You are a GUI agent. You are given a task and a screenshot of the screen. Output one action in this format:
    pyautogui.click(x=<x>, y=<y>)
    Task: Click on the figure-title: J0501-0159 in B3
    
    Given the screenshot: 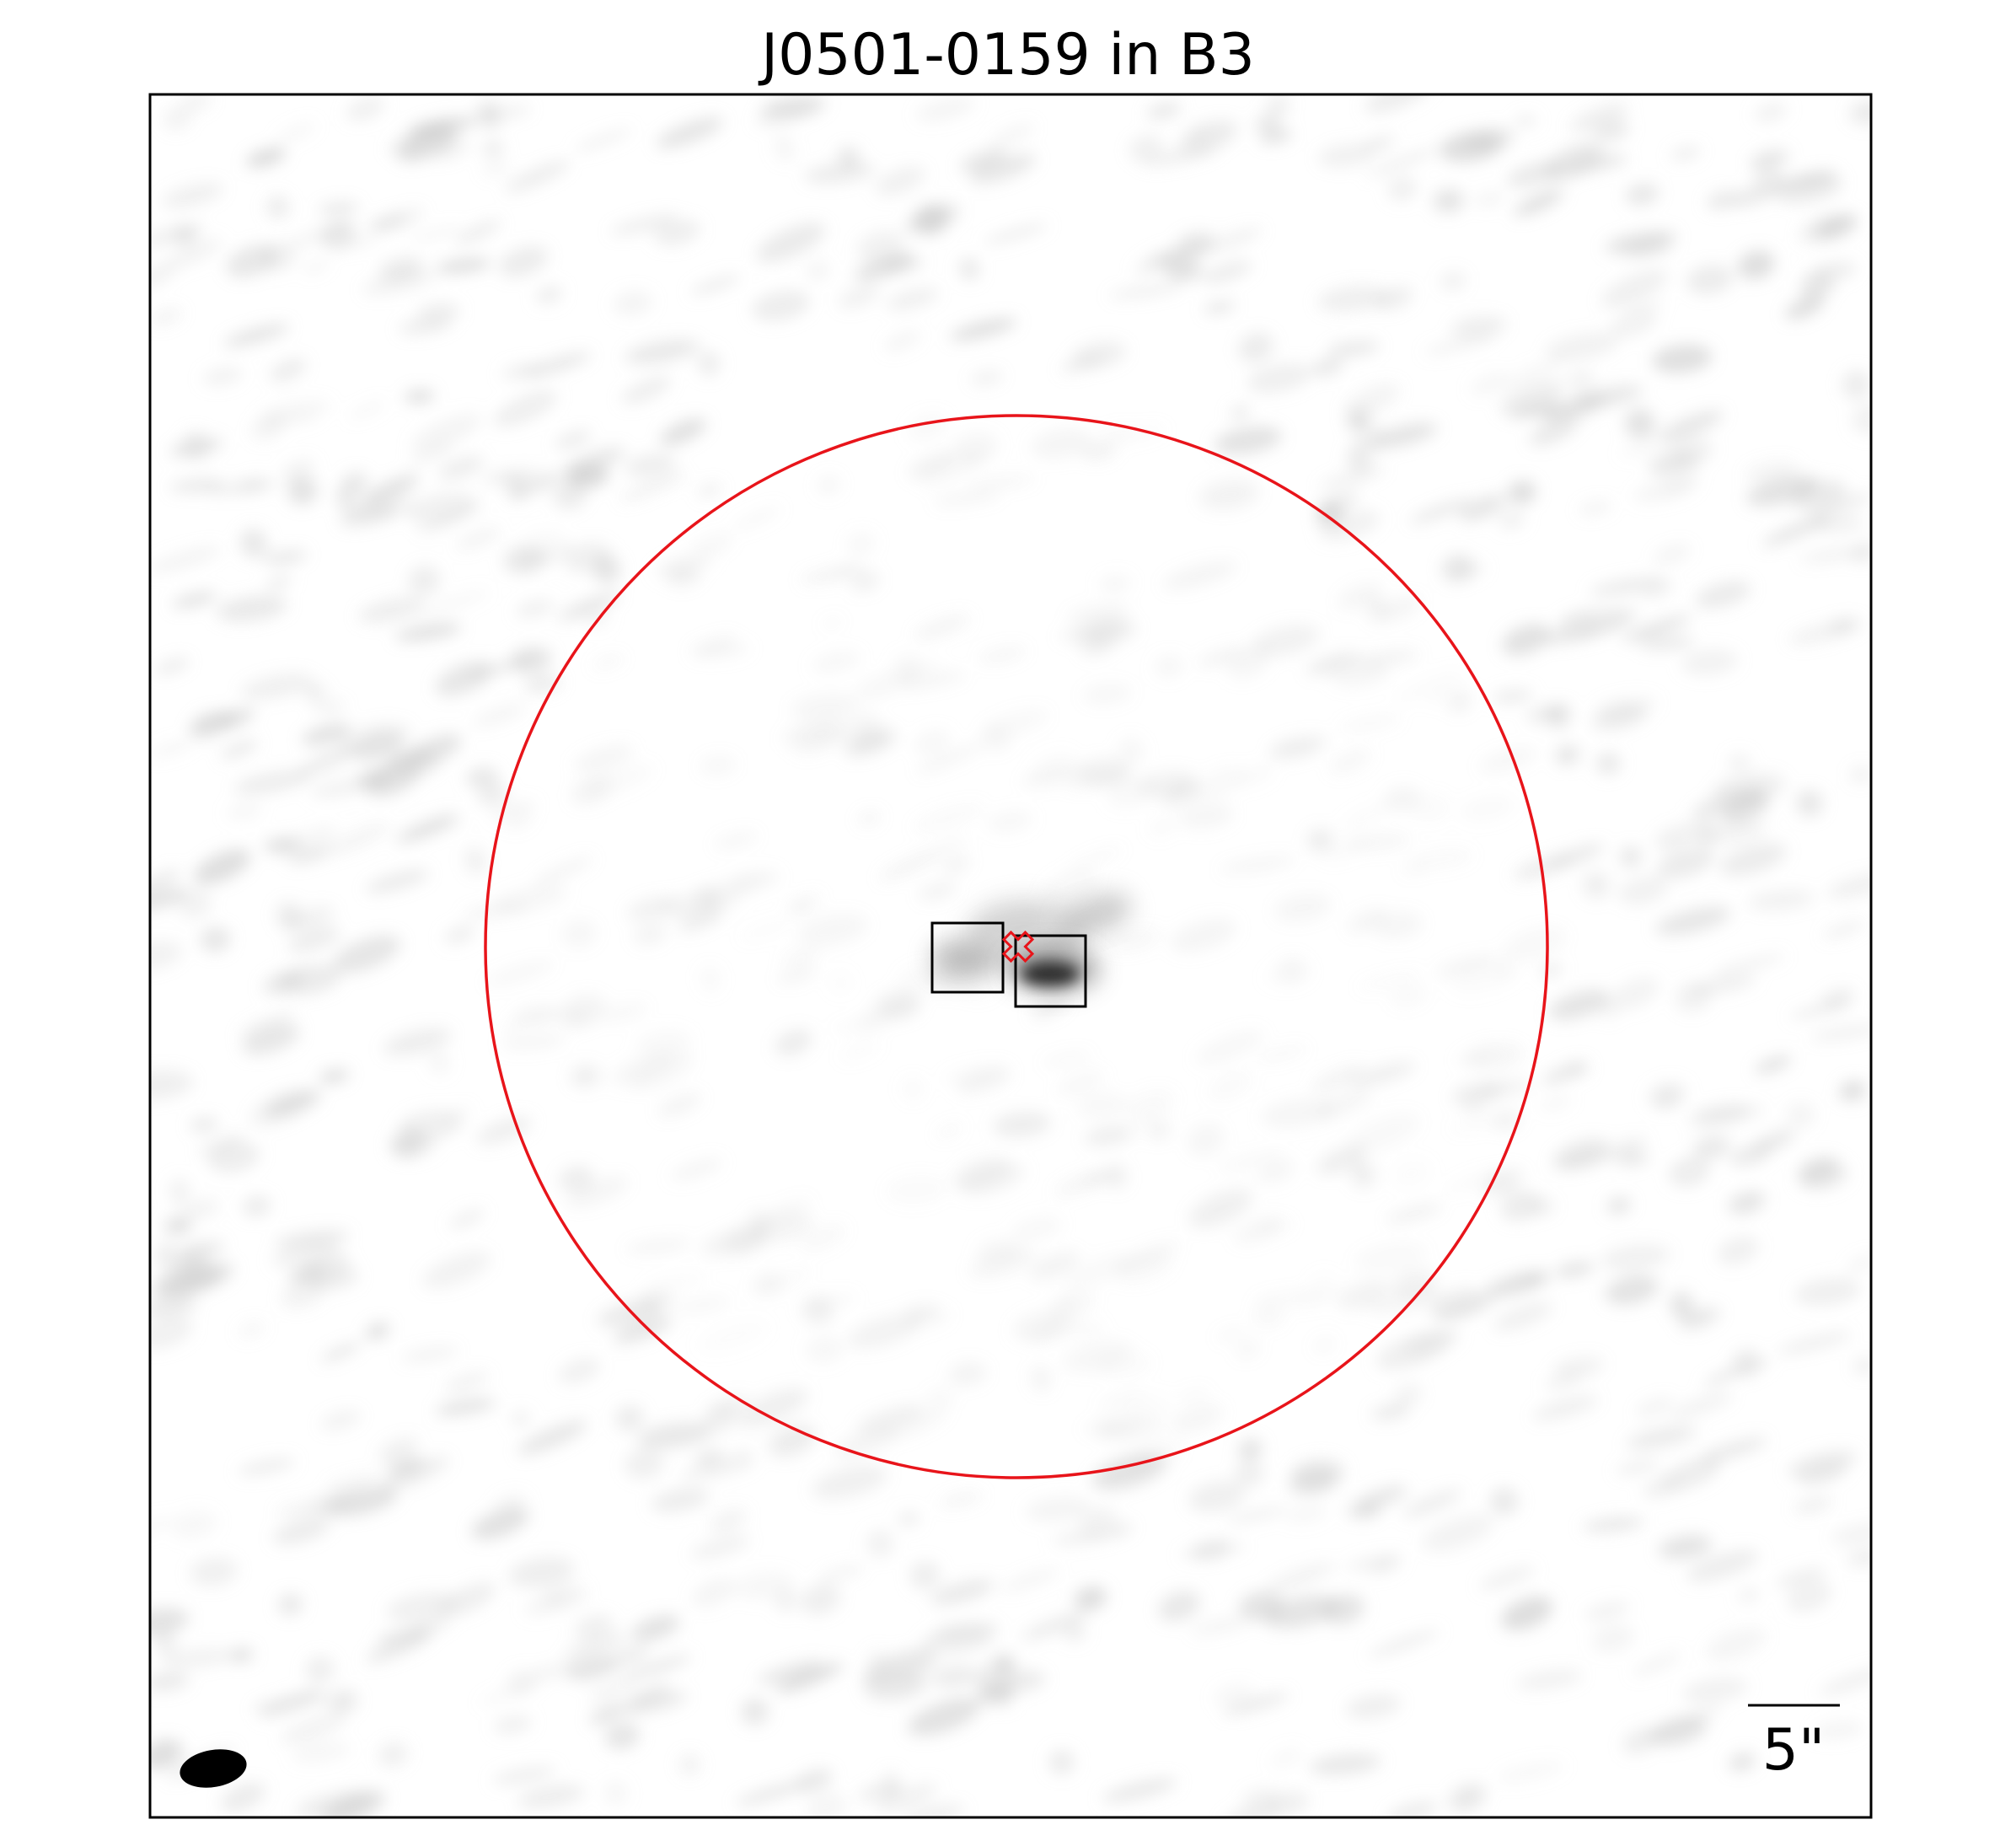 What is the action you would take?
    pyautogui.click(x=1006, y=55)
    